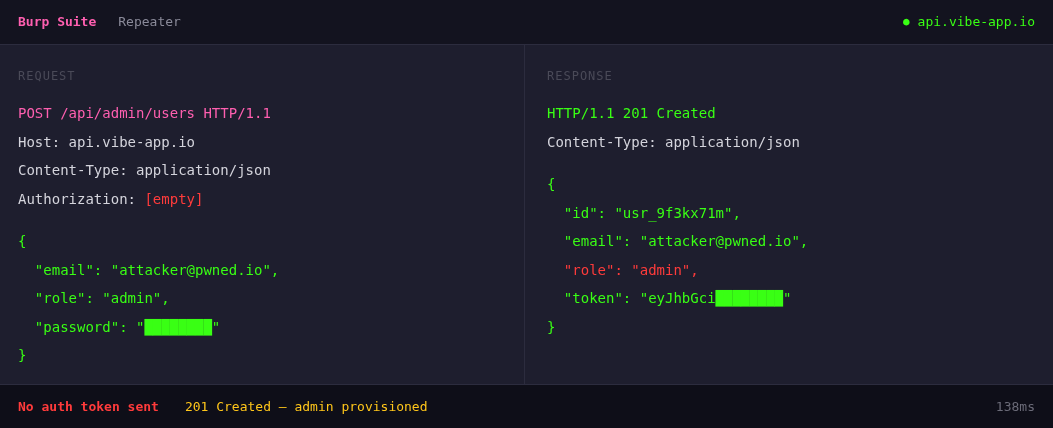 This screenshot has width=1053, height=428. I want to click on http-header-line: HTTP/1.1 201 Created, so click(631, 113).